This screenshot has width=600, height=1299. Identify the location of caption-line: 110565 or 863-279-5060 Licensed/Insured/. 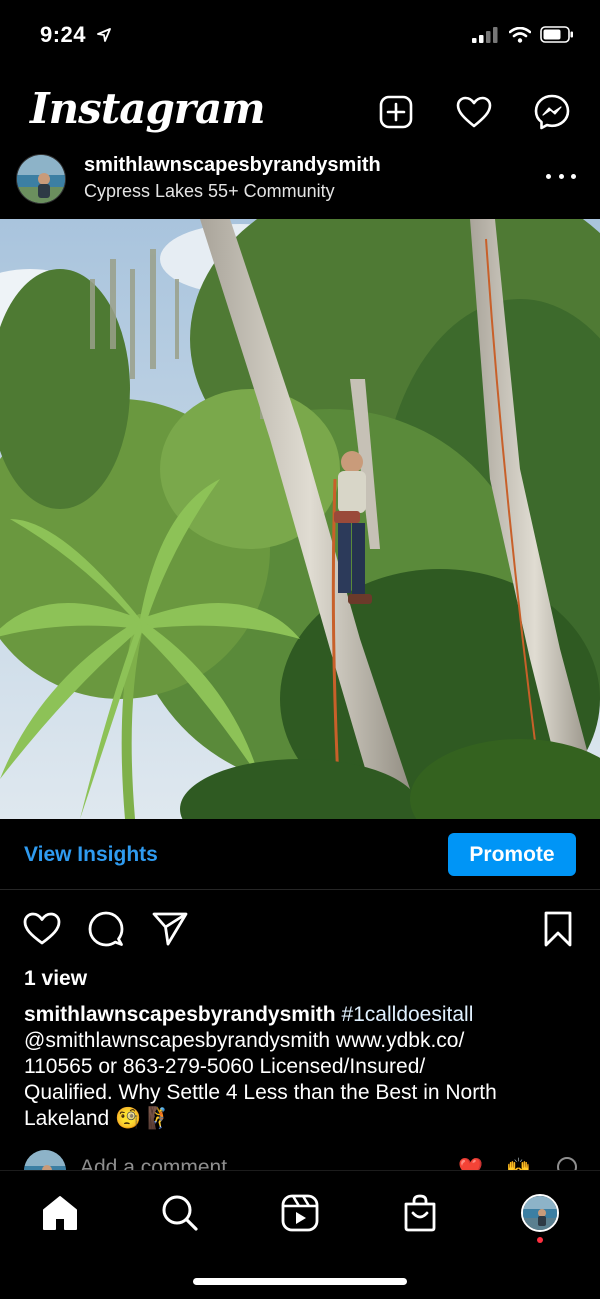
(225, 1066).